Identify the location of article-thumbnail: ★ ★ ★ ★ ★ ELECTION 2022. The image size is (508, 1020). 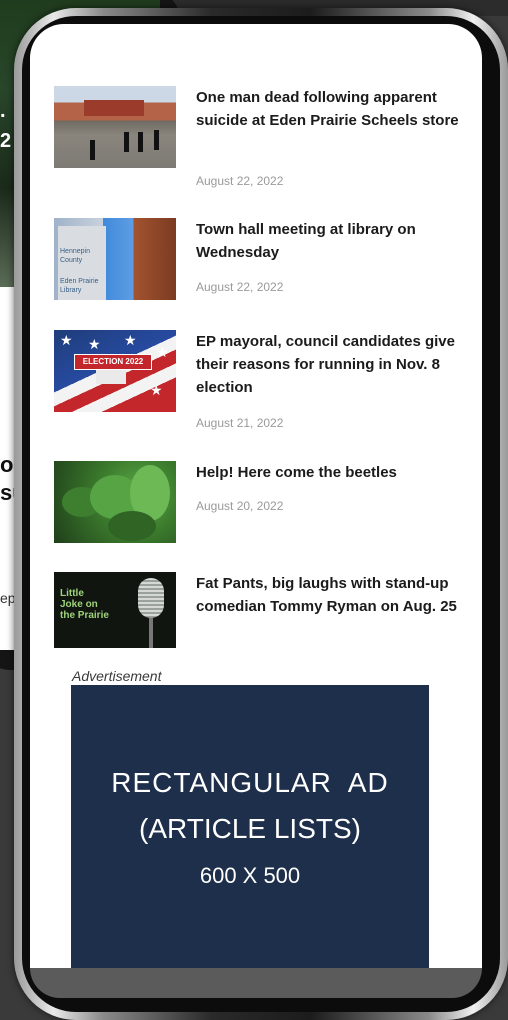
(115, 371).